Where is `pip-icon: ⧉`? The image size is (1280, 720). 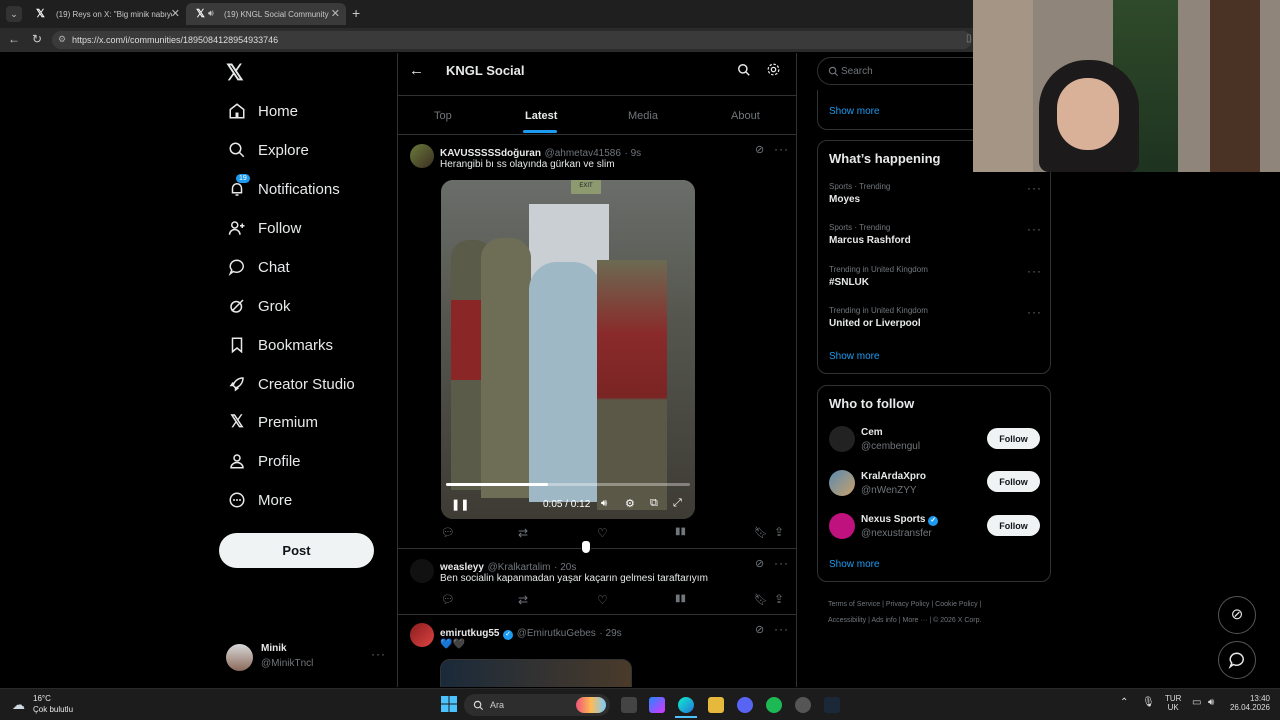
pip-icon: ⧉ is located at coordinates (654, 503).